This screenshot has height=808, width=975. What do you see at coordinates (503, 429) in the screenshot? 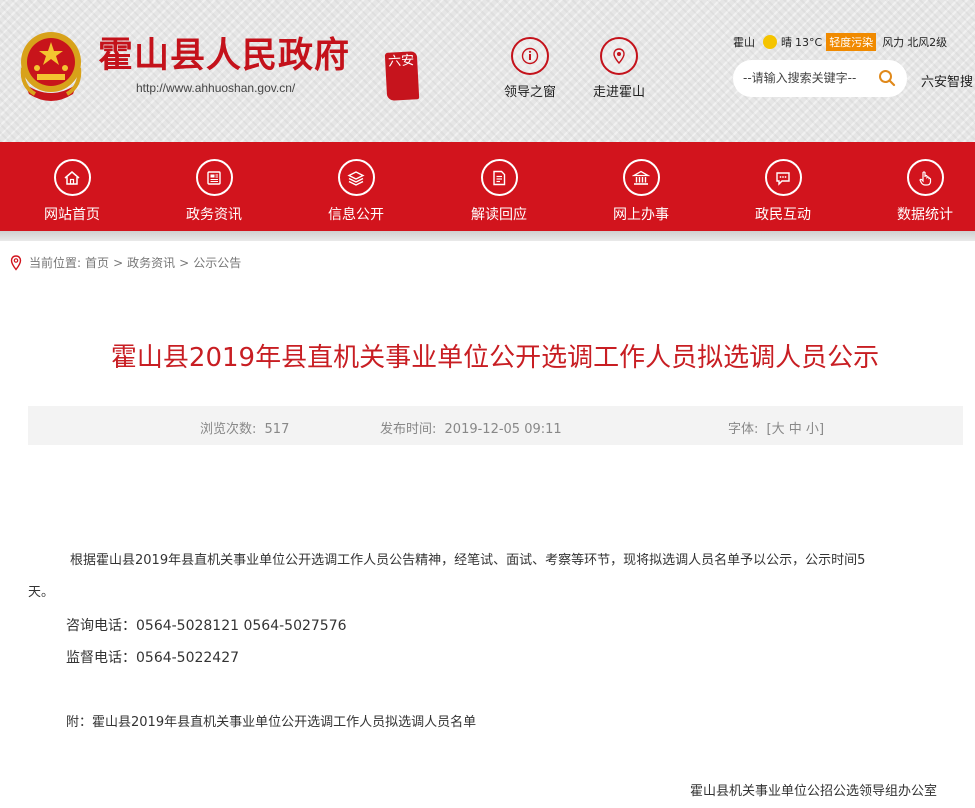
I see `publish-time-value: 2019-12-05 09:11` at bounding box center [503, 429].